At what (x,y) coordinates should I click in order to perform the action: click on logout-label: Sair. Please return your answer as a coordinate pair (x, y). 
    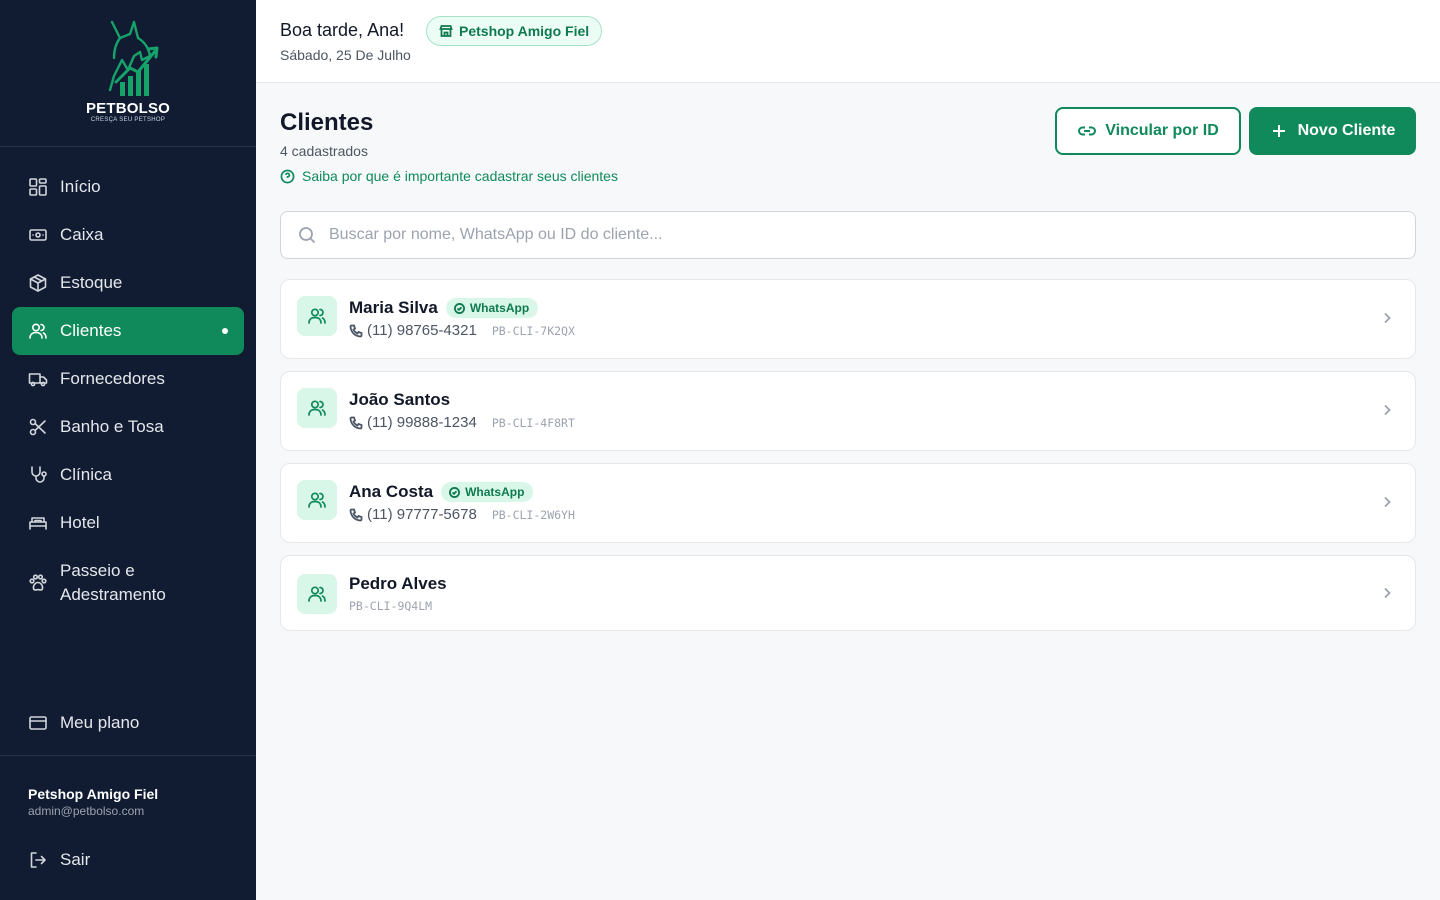
    Looking at the image, I should click on (75, 859).